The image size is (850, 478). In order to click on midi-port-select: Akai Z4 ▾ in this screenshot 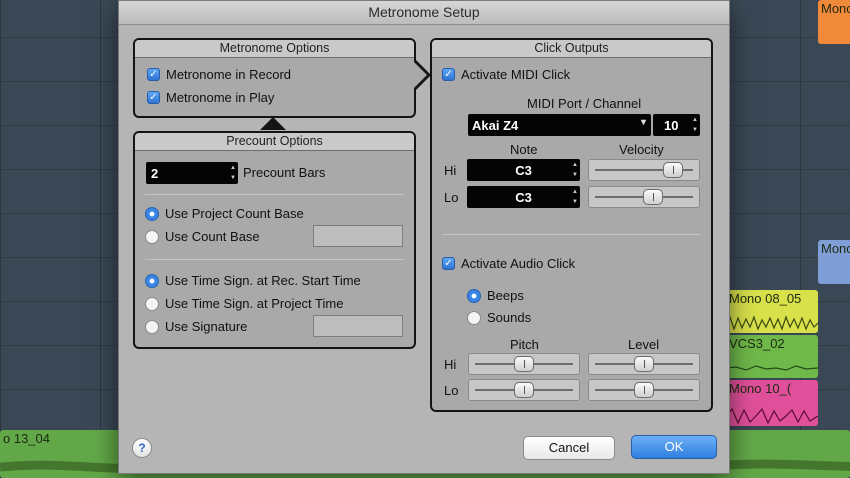, I will do `click(559, 125)`.